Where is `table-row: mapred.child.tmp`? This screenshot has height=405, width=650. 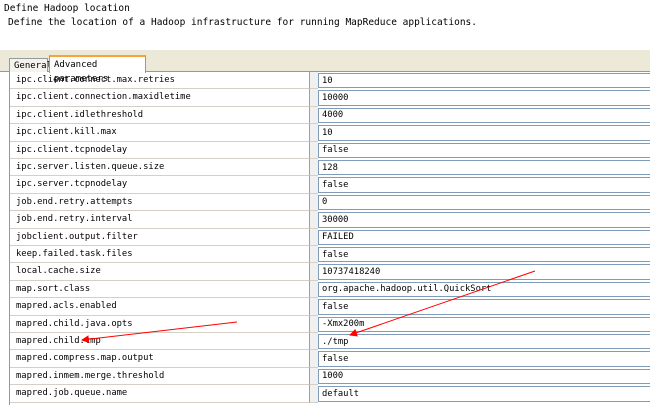 table-row: mapred.child.tmp is located at coordinates (330, 342).